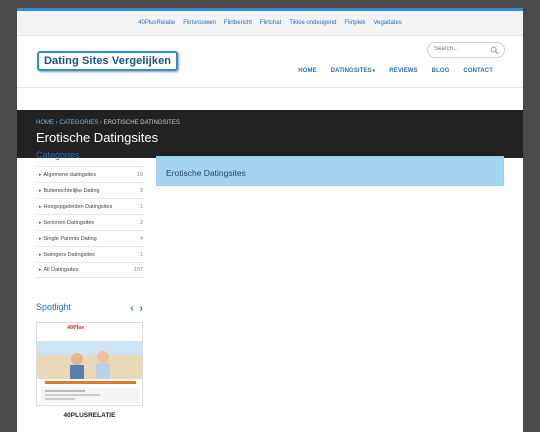 This screenshot has width=540, height=432. Describe the element at coordinates (312, 23) in the screenshot. I see `toplink-tikkie-ondeugend: Tikkie ondeugend` at that location.